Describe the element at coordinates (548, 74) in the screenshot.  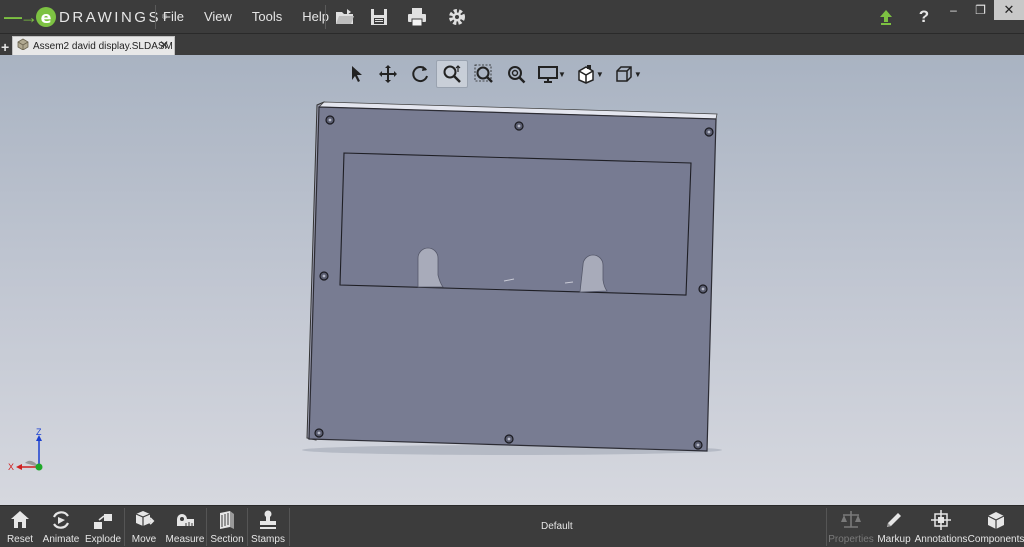
I see `display-style-icon` at that location.